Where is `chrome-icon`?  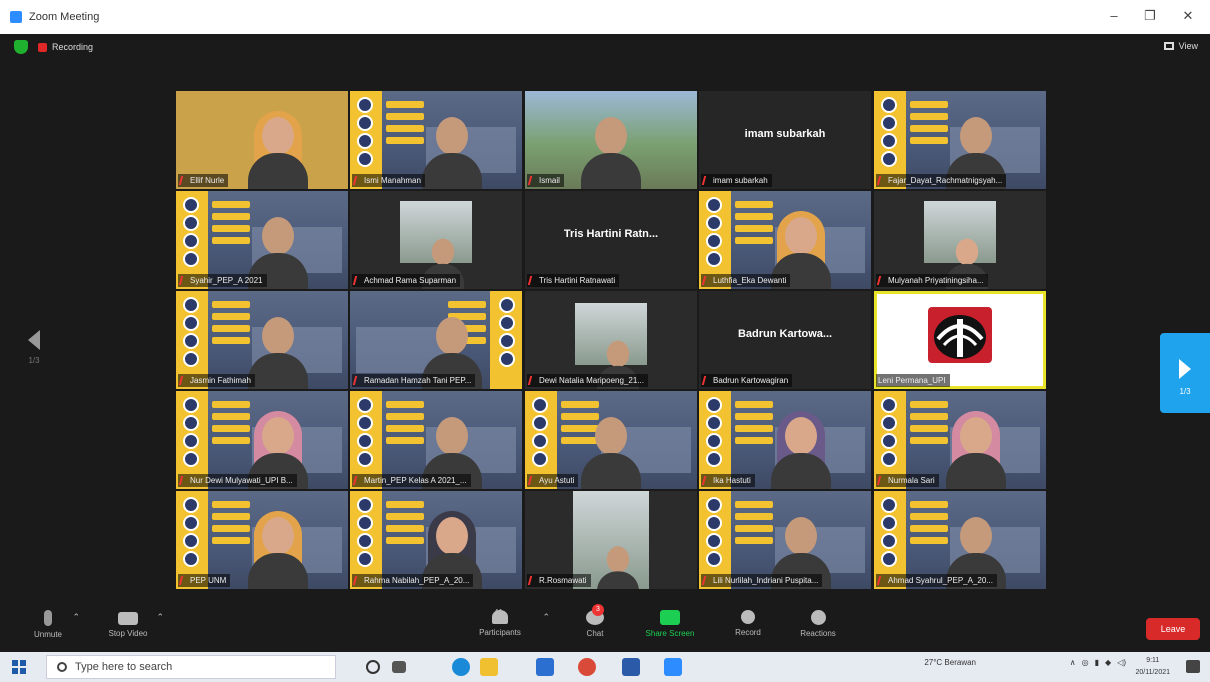 chrome-icon is located at coordinates (587, 667).